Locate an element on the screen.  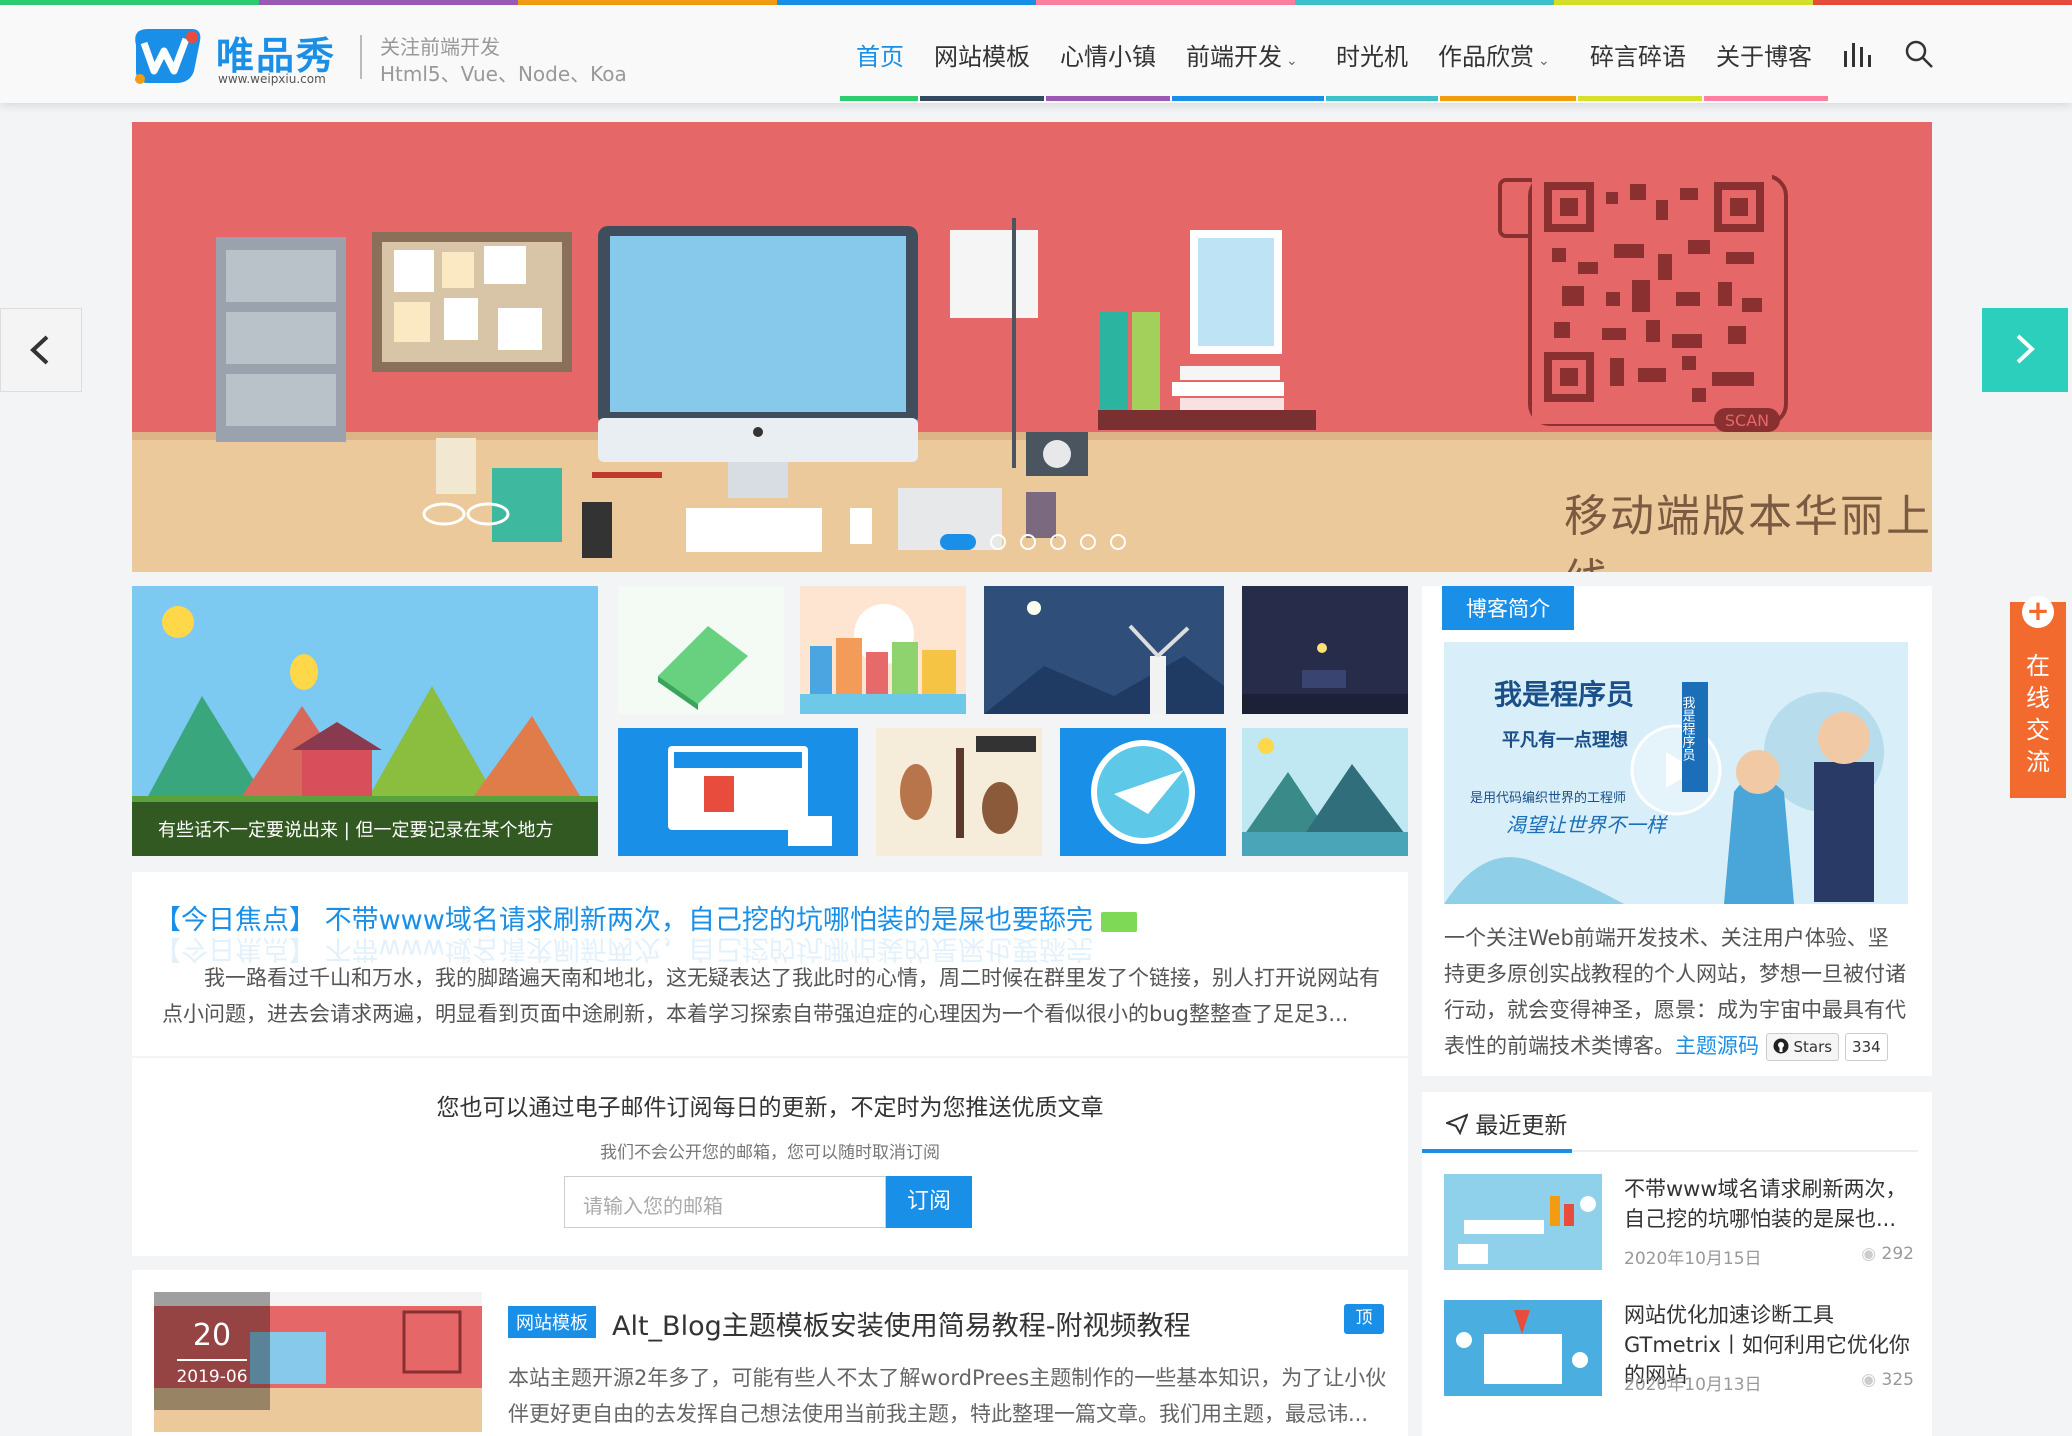
recent-heading-label: 最近更新 is located at coordinates (1521, 1126).